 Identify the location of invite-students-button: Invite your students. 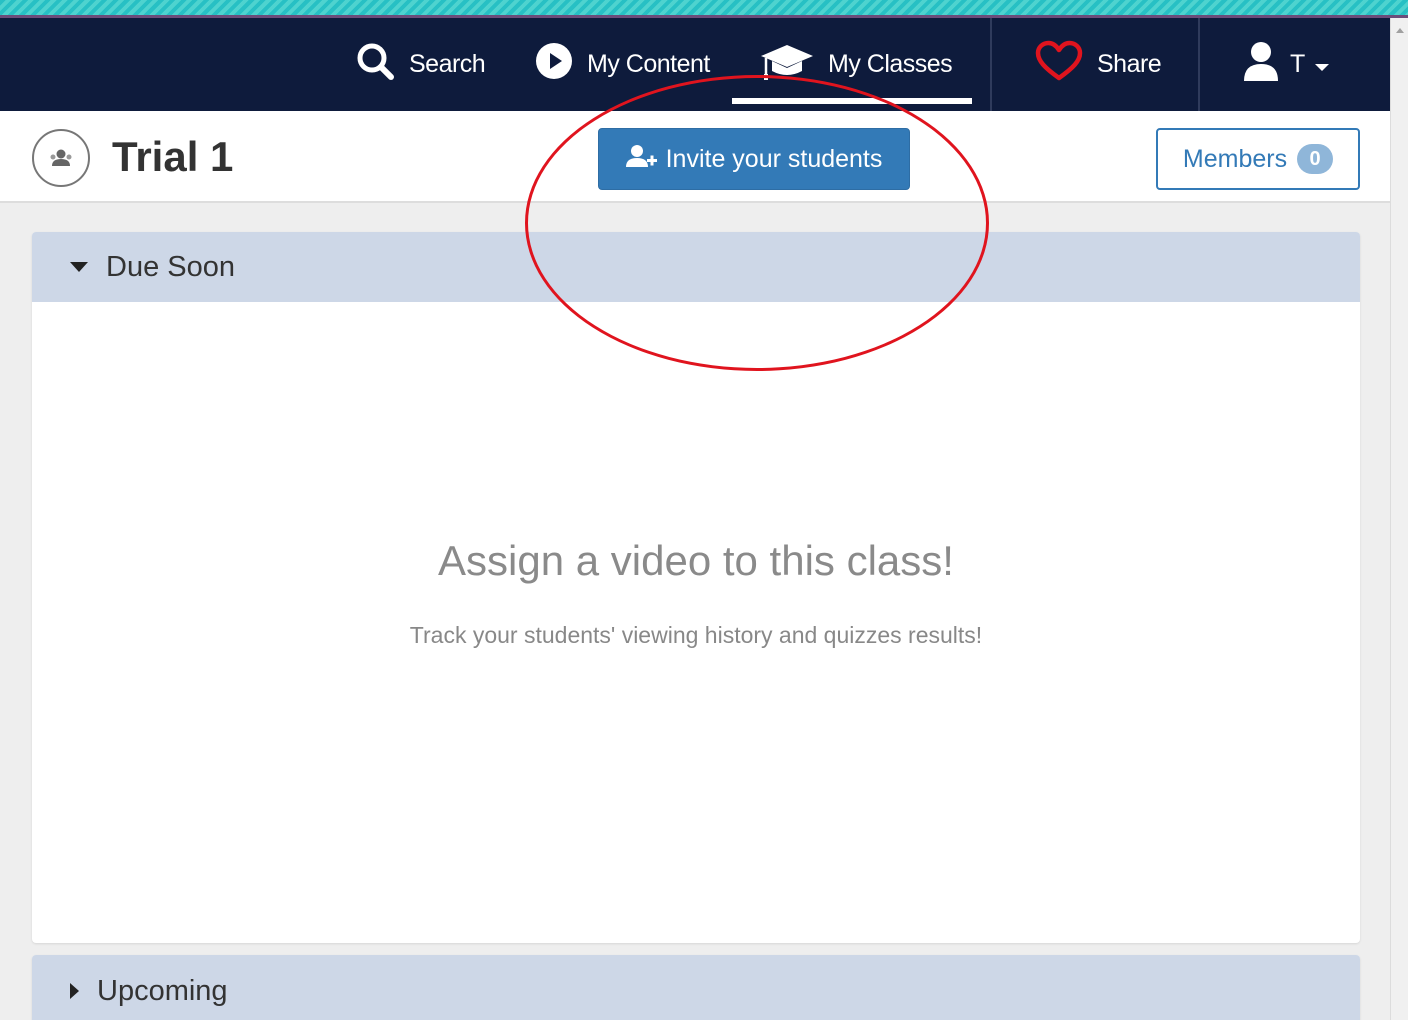
(754, 159).